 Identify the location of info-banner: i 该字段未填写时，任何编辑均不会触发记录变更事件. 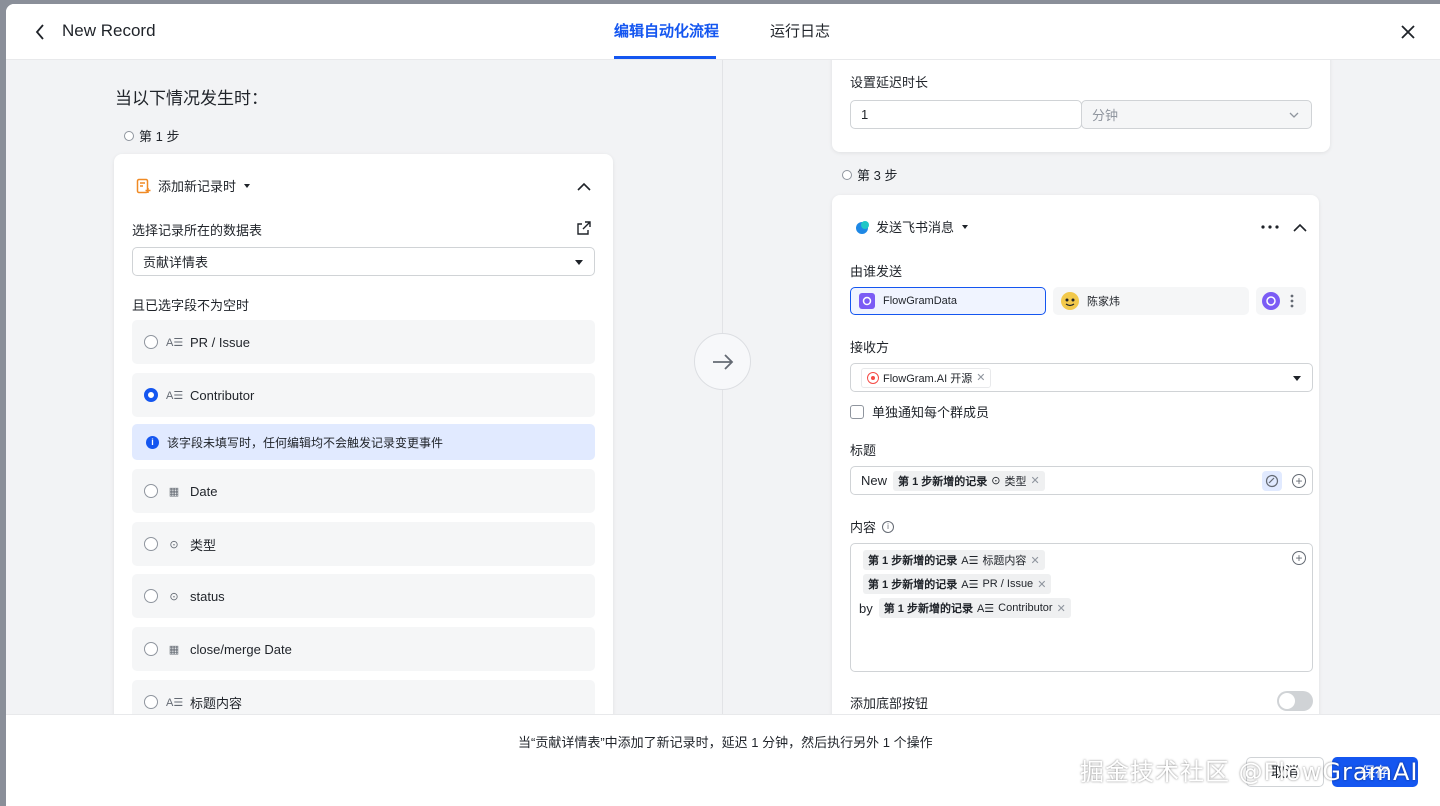
(363, 442).